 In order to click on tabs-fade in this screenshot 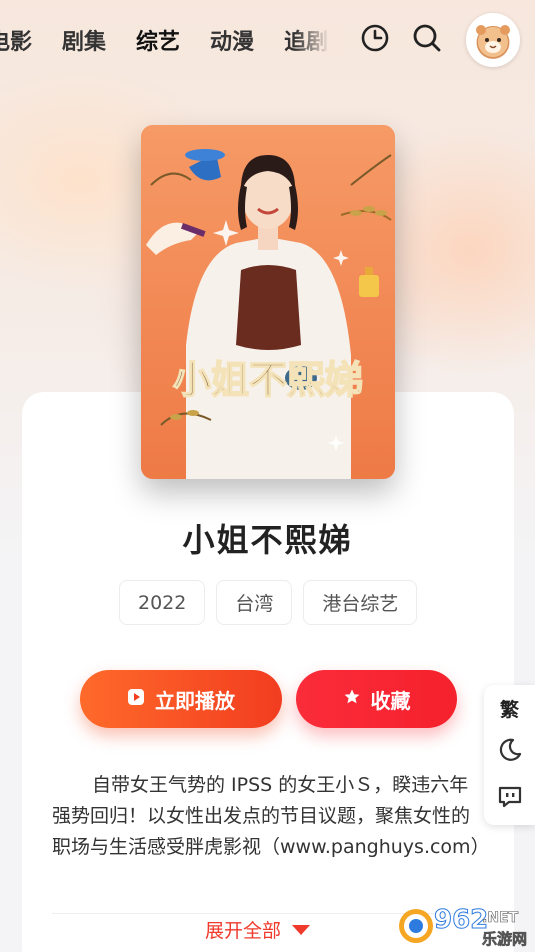, I will do `click(320, 38)`.